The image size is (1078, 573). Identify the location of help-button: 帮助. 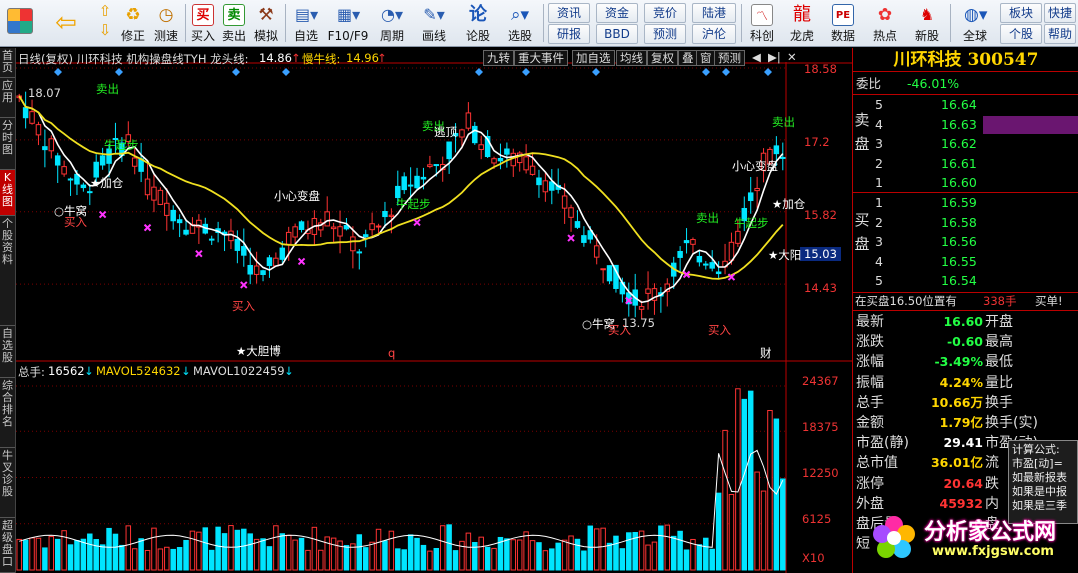
(1060, 34).